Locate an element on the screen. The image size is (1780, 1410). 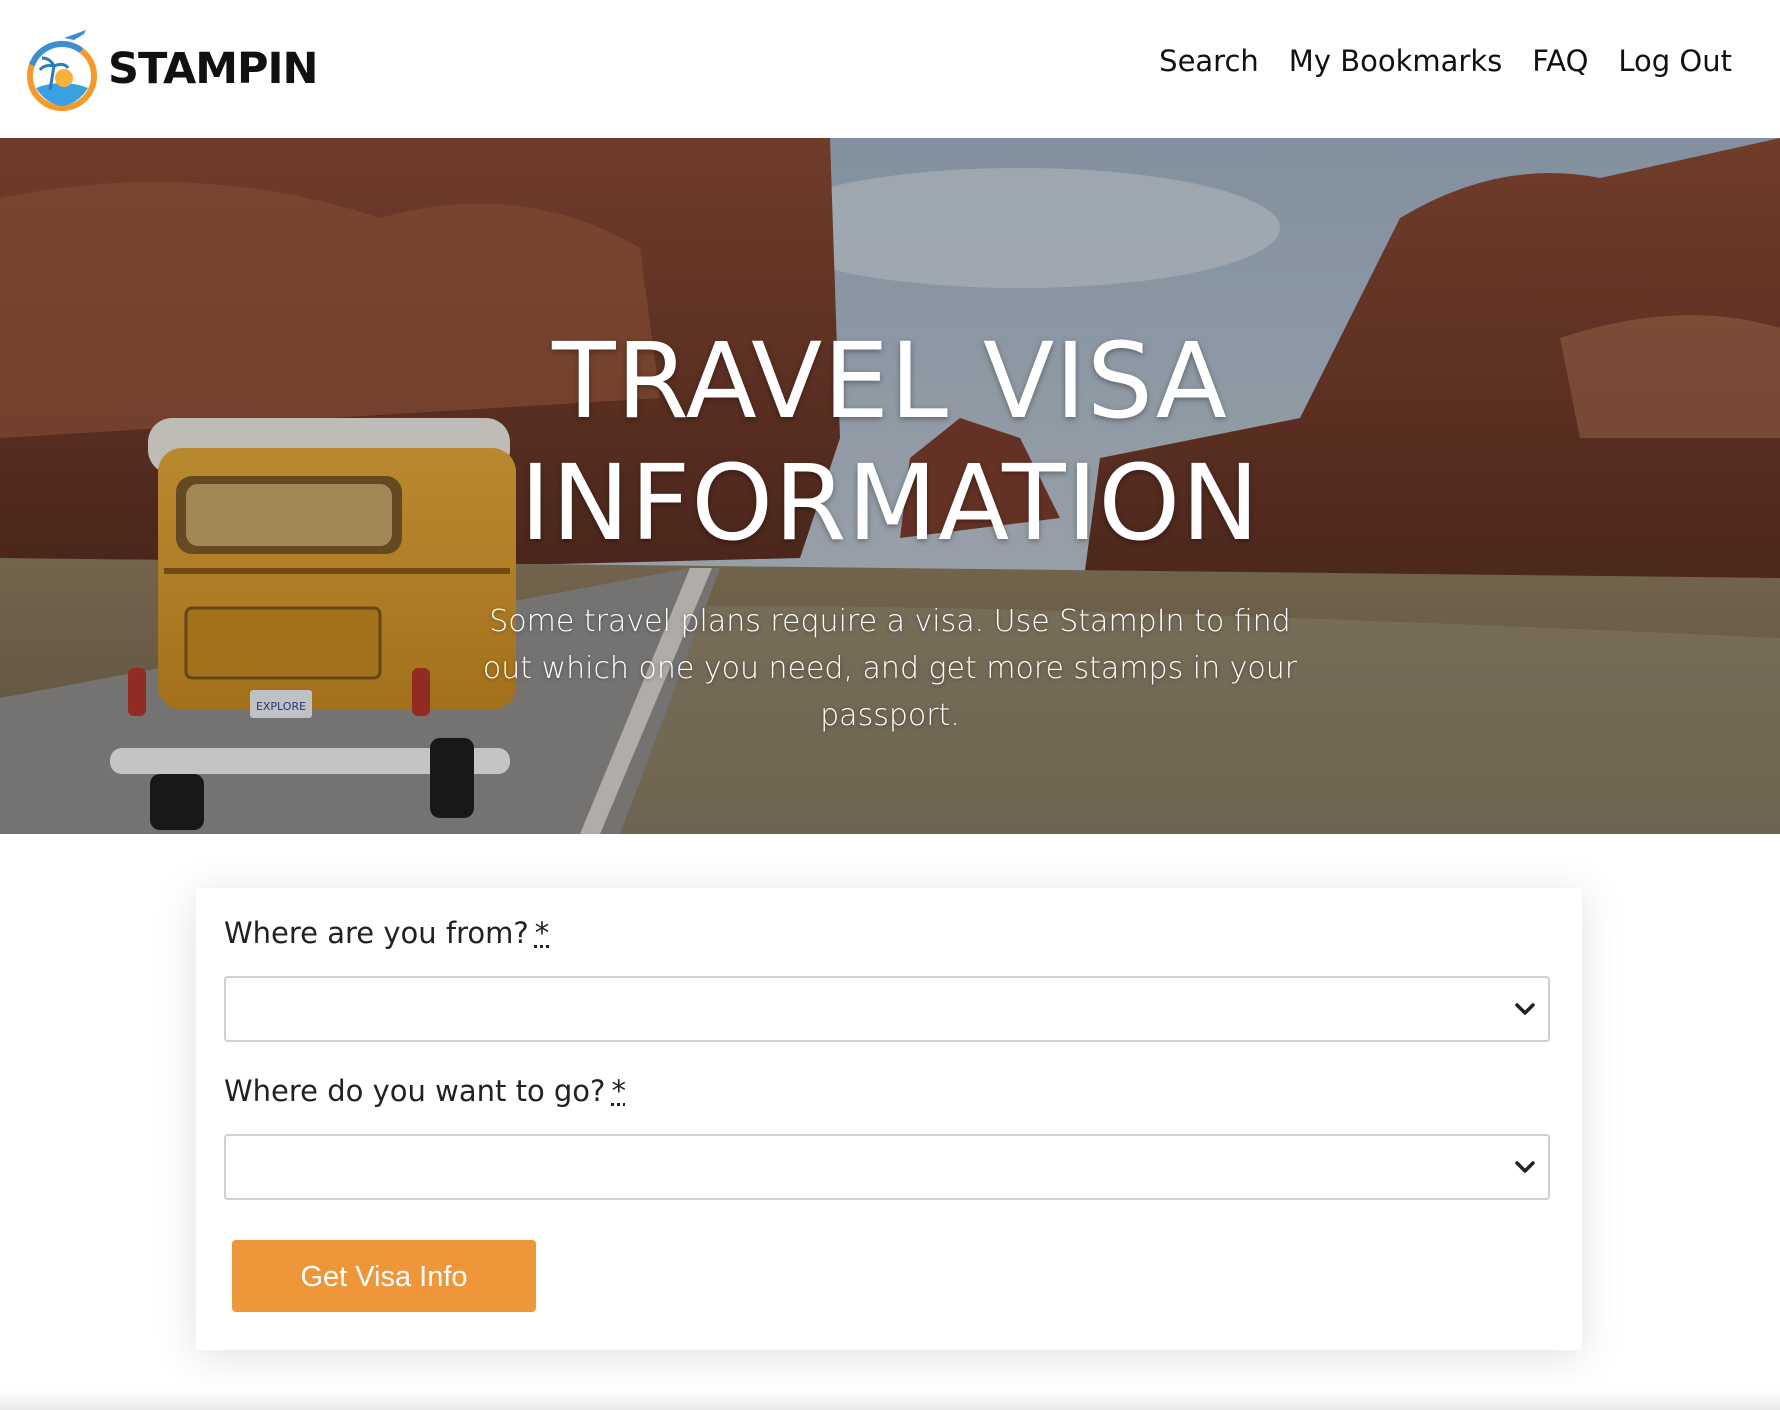
main-nav: Search My Bookmarks FAQ Log Out is located at coordinates (1445, 61).